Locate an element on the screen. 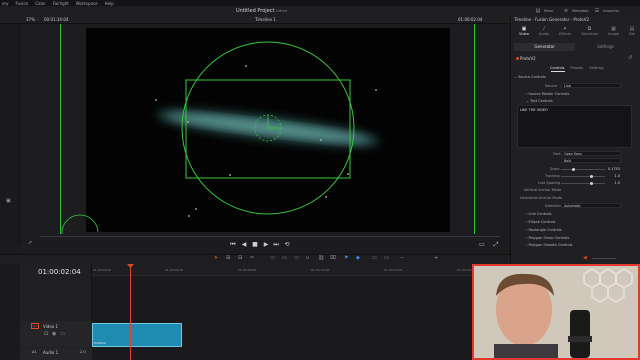 The width and height of the screenshot is (640, 360). tracking-slider is located at coordinates (583, 176).